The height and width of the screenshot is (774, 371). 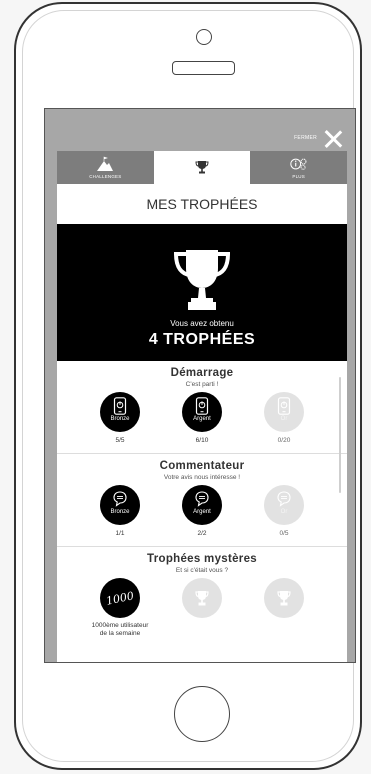 I want to click on badge-1000: 1000 1000ème utilisateur de la semaine, so click(x=120, y=608).